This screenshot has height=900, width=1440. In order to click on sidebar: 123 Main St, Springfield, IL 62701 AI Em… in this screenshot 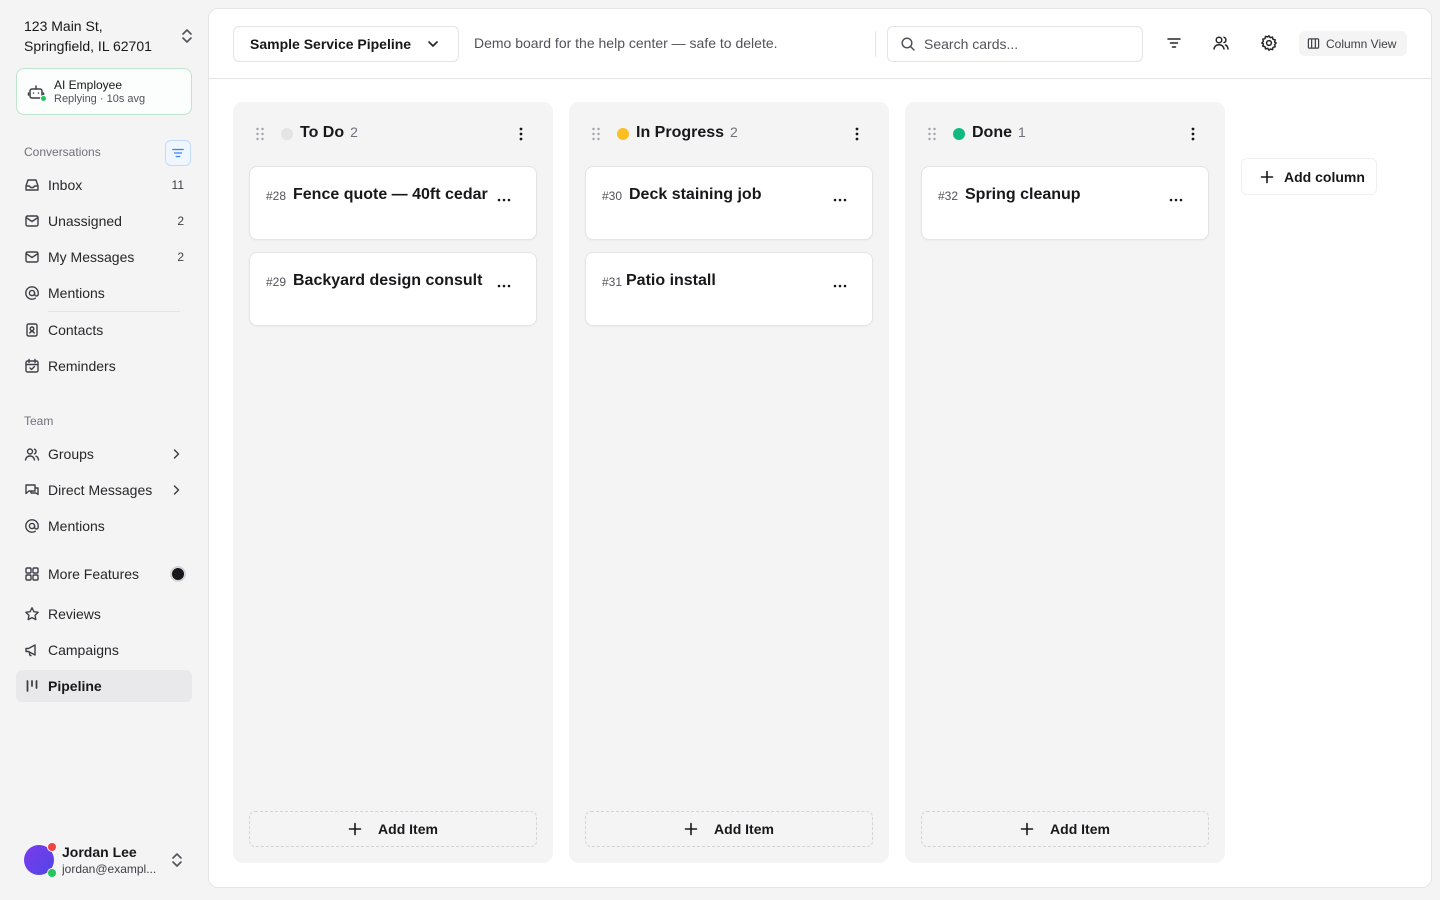, I will do `click(104, 450)`.